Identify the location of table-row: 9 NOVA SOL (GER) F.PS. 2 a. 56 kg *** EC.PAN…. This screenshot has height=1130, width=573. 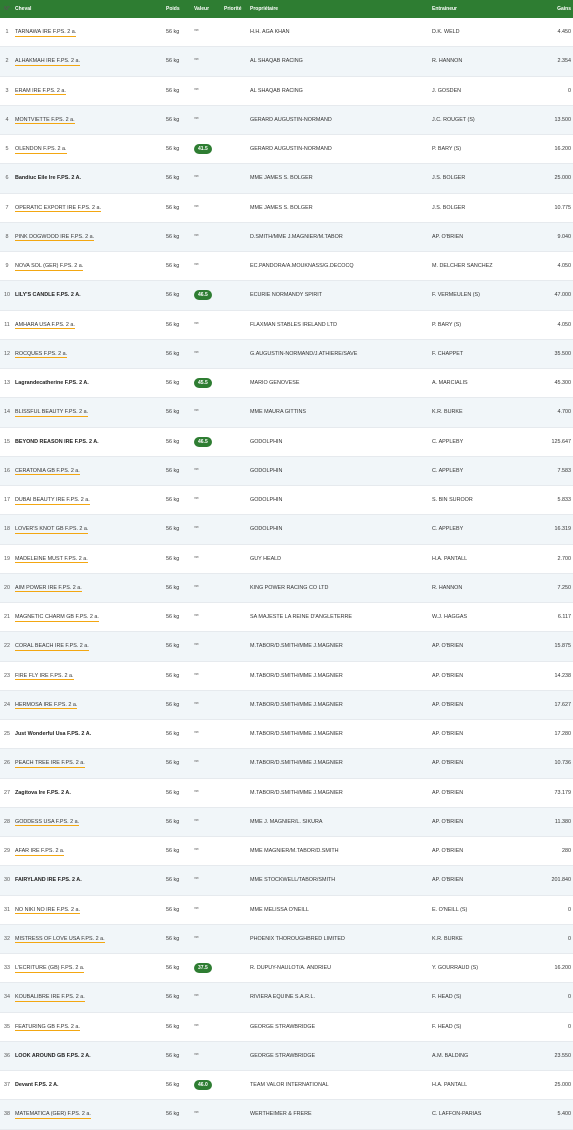
(286, 266).